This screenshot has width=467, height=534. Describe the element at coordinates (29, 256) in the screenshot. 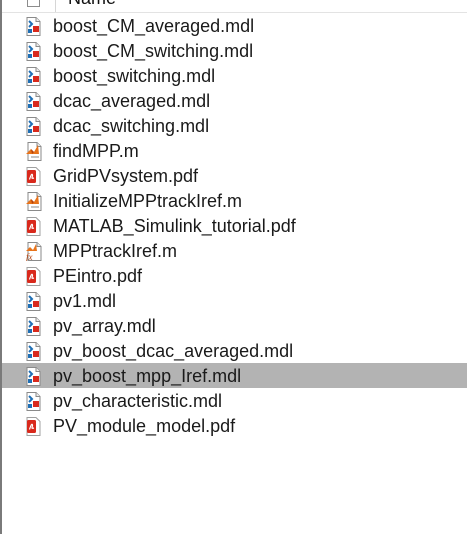

I see `svg-text: fx` at that location.